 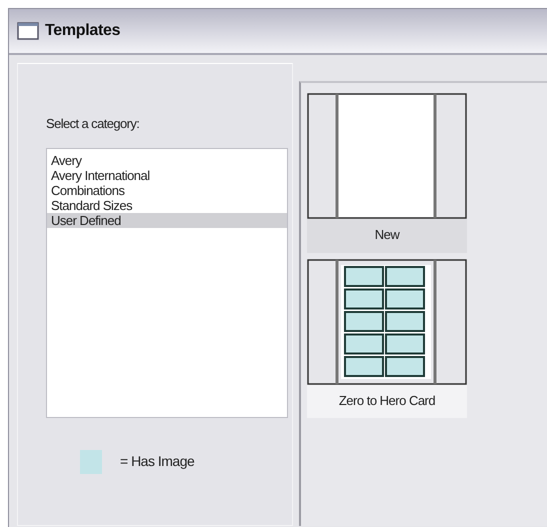 What do you see at coordinates (167, 160) in the screenshot?
I see `category-item: Avery` at bounding box center [167, 160].